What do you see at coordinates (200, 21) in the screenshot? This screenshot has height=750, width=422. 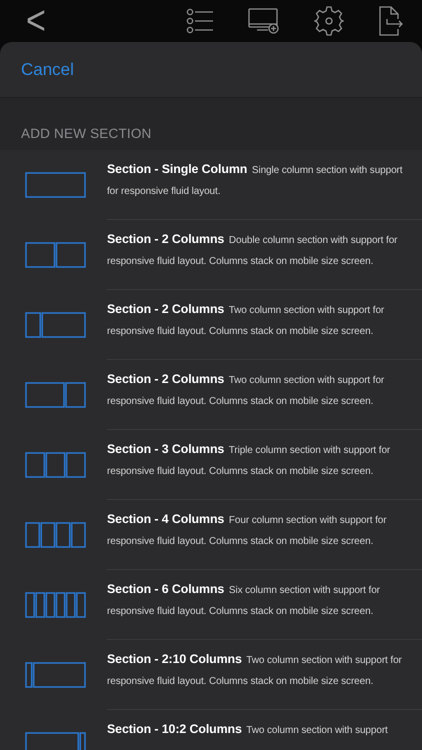 I see `list-icon` at bounding box center [200, 21].